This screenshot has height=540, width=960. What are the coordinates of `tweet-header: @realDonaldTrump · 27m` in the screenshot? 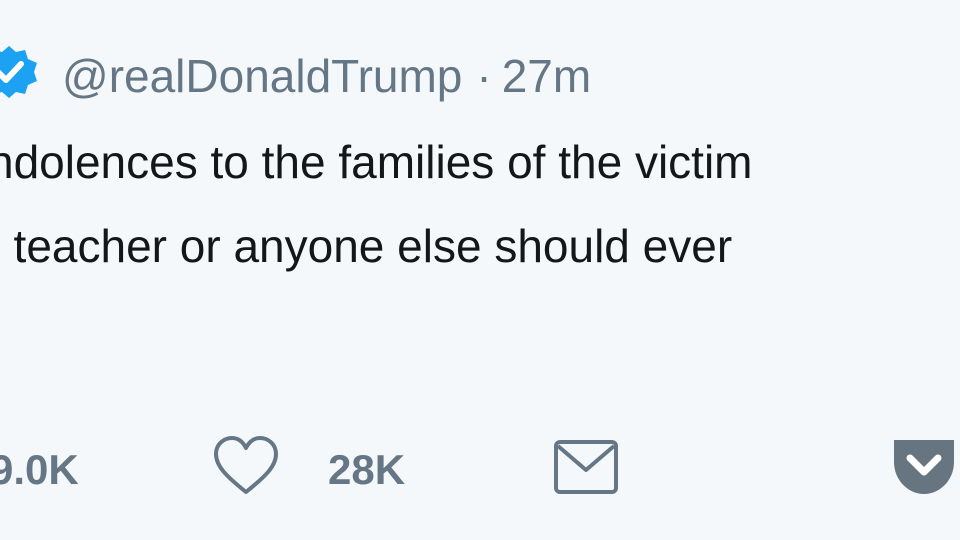 It's located at (326, 76).